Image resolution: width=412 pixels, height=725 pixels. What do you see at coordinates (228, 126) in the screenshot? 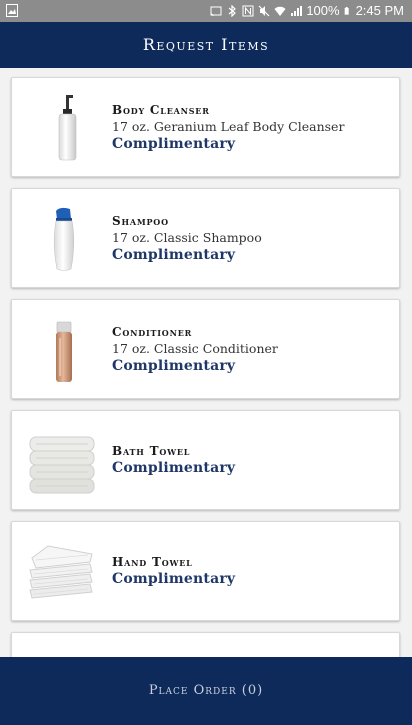
I see `item-description: 17 oz. Geranium Leaf Body Cleanser` at bounding box center [228, 126].